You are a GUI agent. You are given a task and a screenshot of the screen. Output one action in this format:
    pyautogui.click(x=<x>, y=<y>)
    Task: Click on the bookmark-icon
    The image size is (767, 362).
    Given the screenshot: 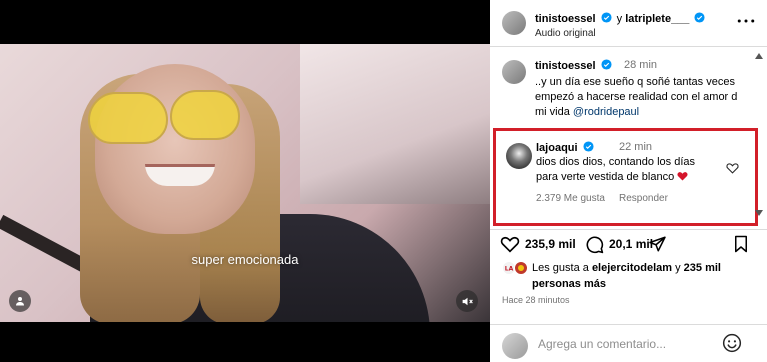 What is the action you would take?
    pyautogui.click(x=741, y=244)
    